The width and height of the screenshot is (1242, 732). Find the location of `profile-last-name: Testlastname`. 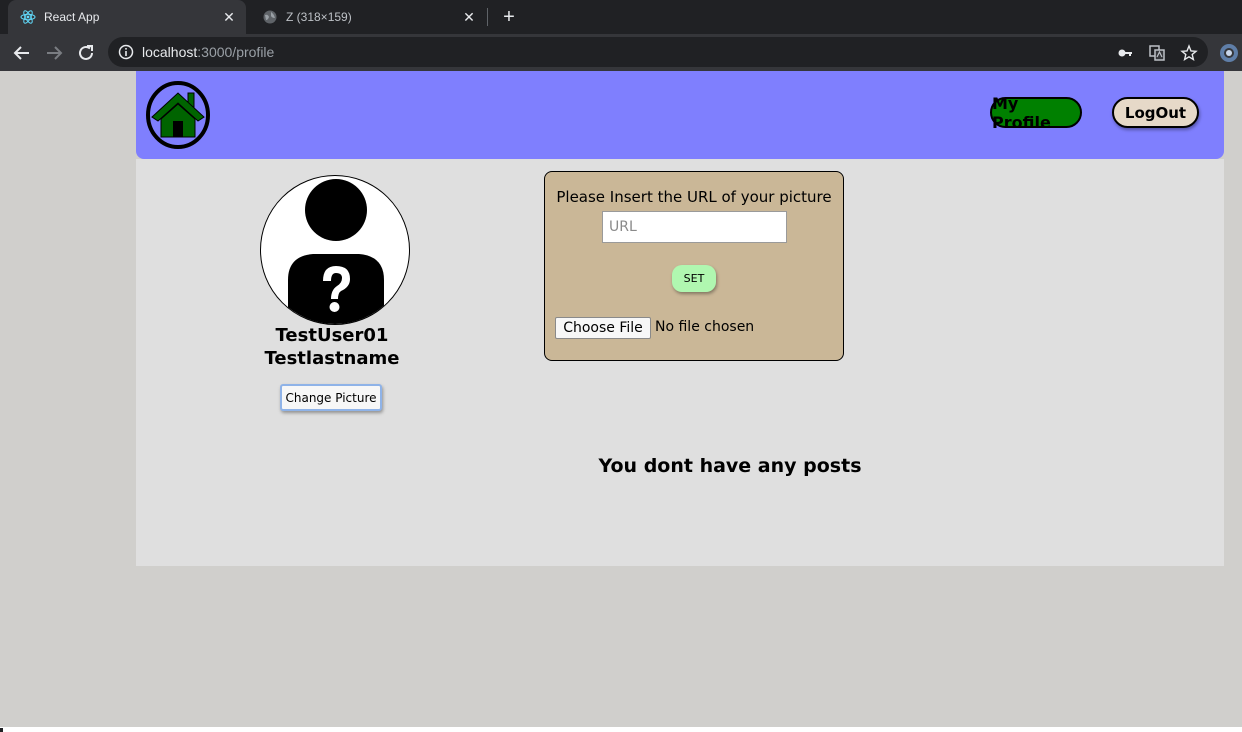

profile-last-name: Testlastname is located at coordinates (332, 358).